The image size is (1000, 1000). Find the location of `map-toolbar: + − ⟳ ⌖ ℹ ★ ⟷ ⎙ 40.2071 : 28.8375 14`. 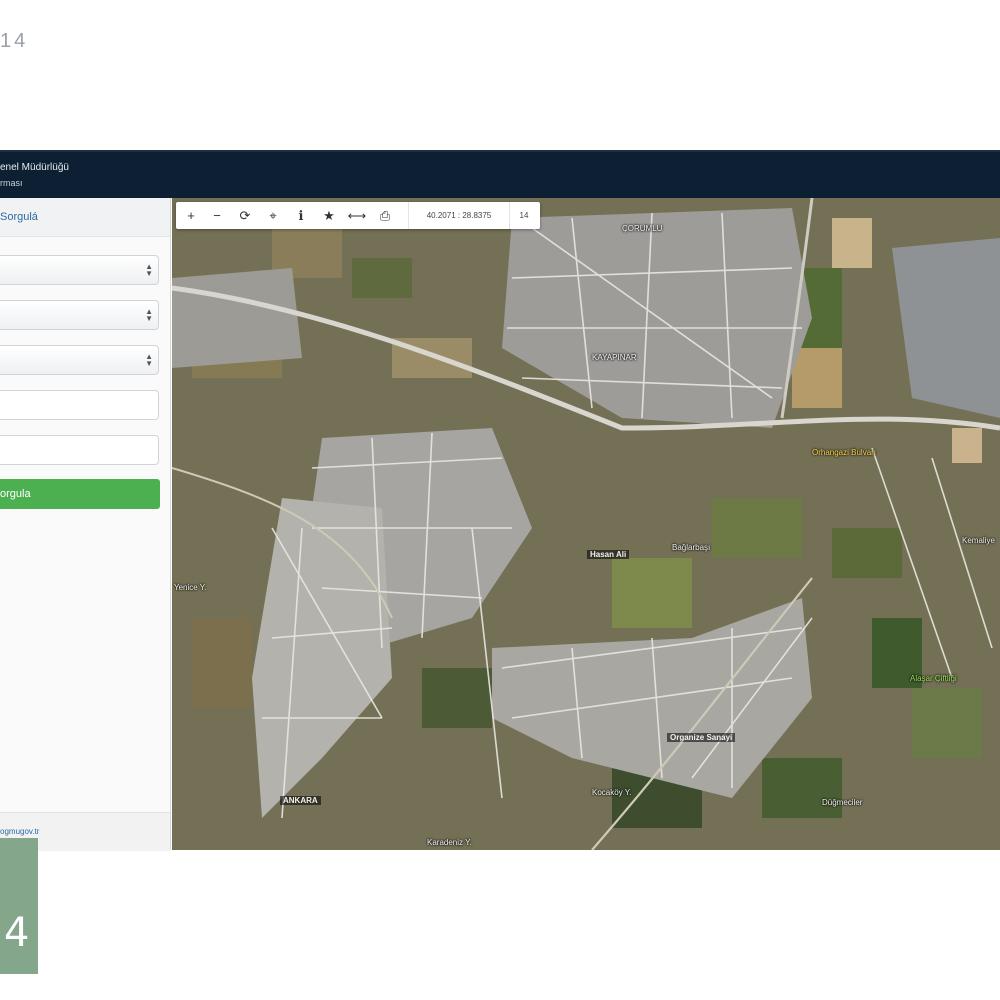

map-toolbar: + − ⟳ ⌖ ℹ ★ ⟷ ⎙ 40.2071 : 28.8375 14 is located at coordinates (358, 215).